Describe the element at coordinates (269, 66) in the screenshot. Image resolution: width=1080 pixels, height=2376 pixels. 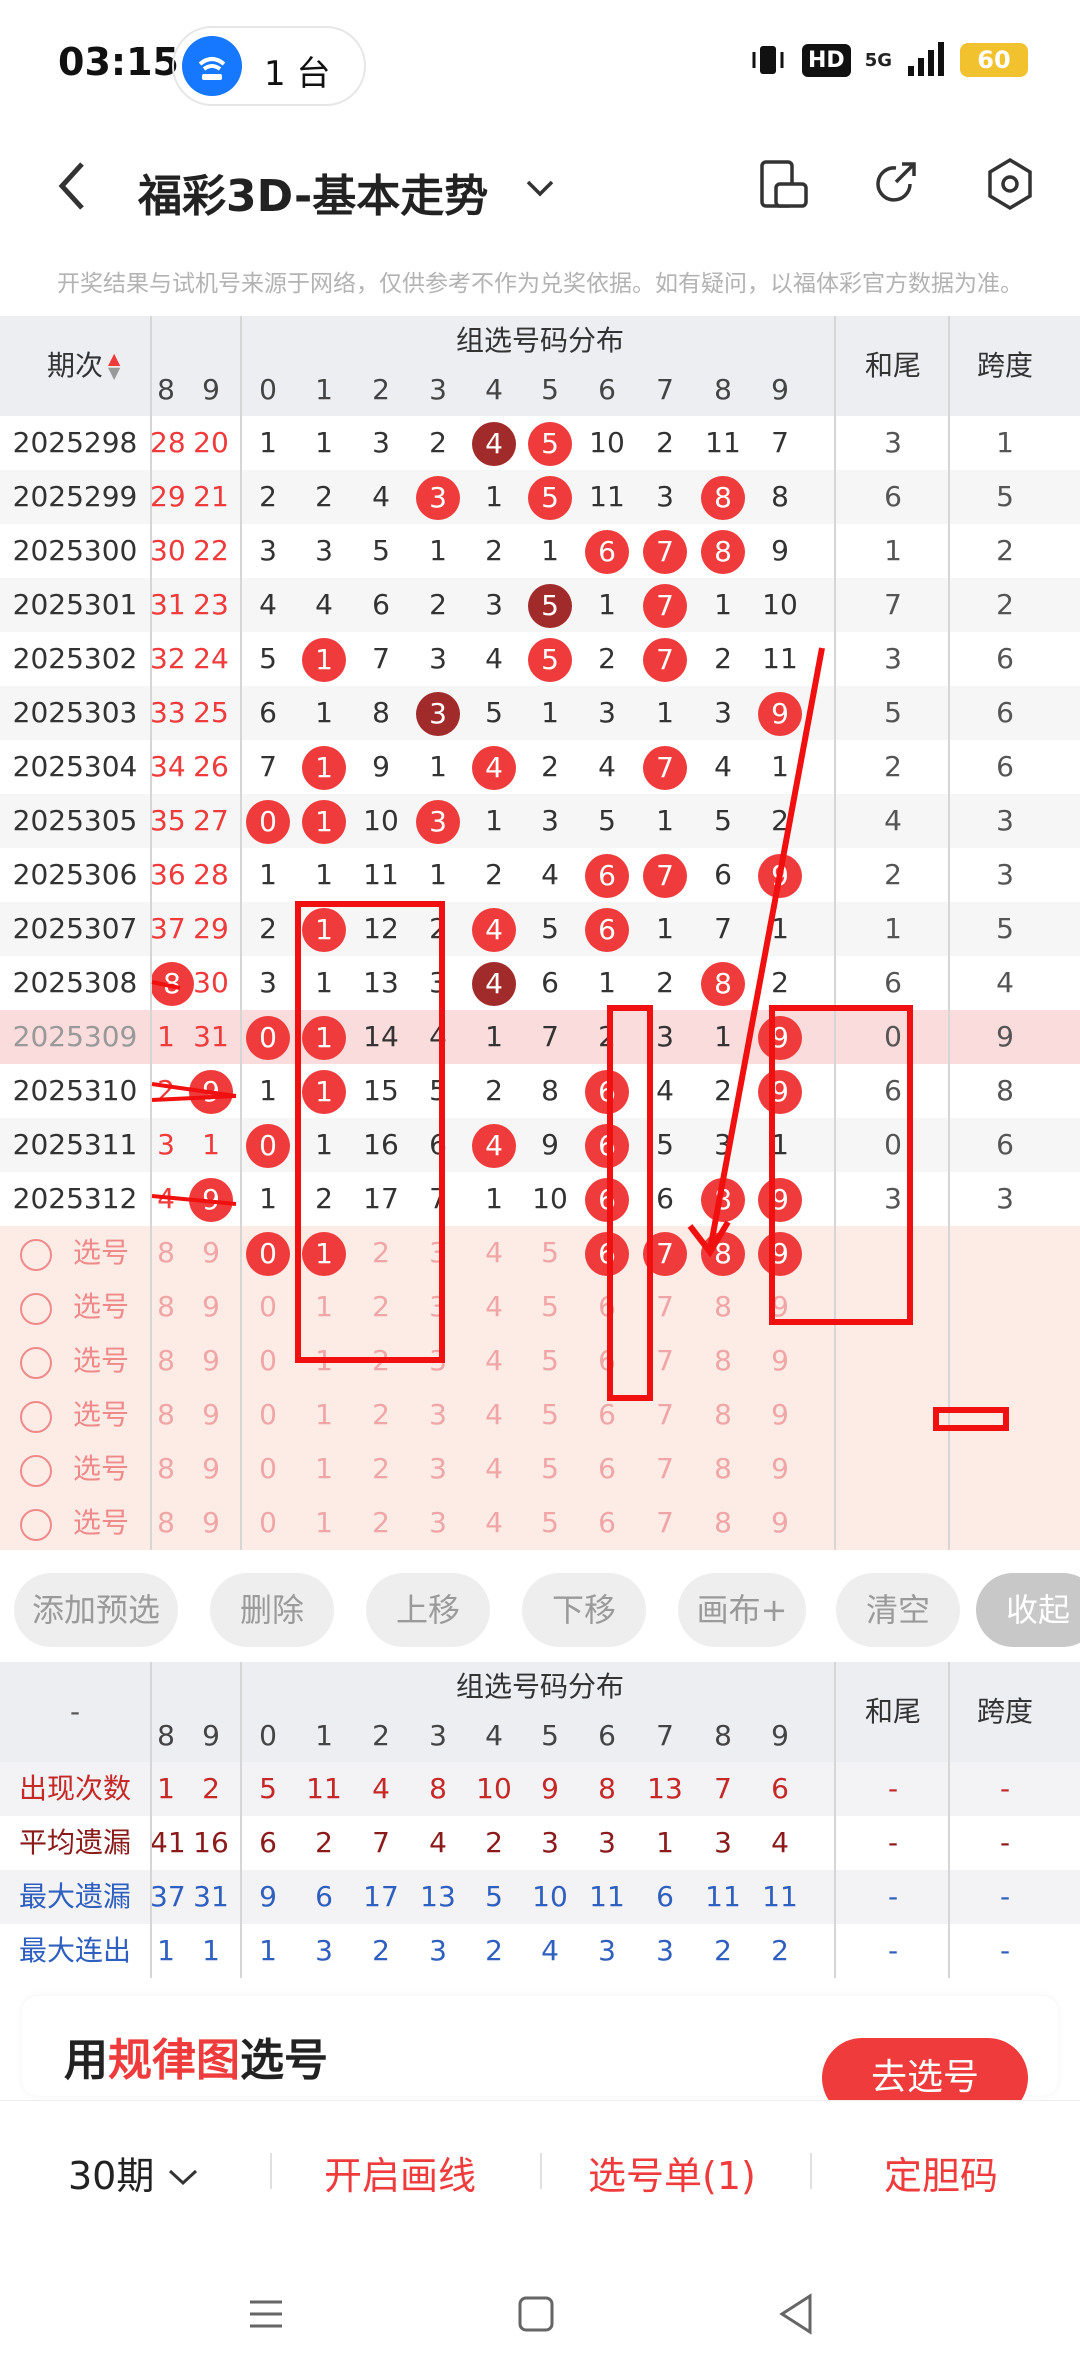
I see `hotspot-pill: 1 台` at that location.